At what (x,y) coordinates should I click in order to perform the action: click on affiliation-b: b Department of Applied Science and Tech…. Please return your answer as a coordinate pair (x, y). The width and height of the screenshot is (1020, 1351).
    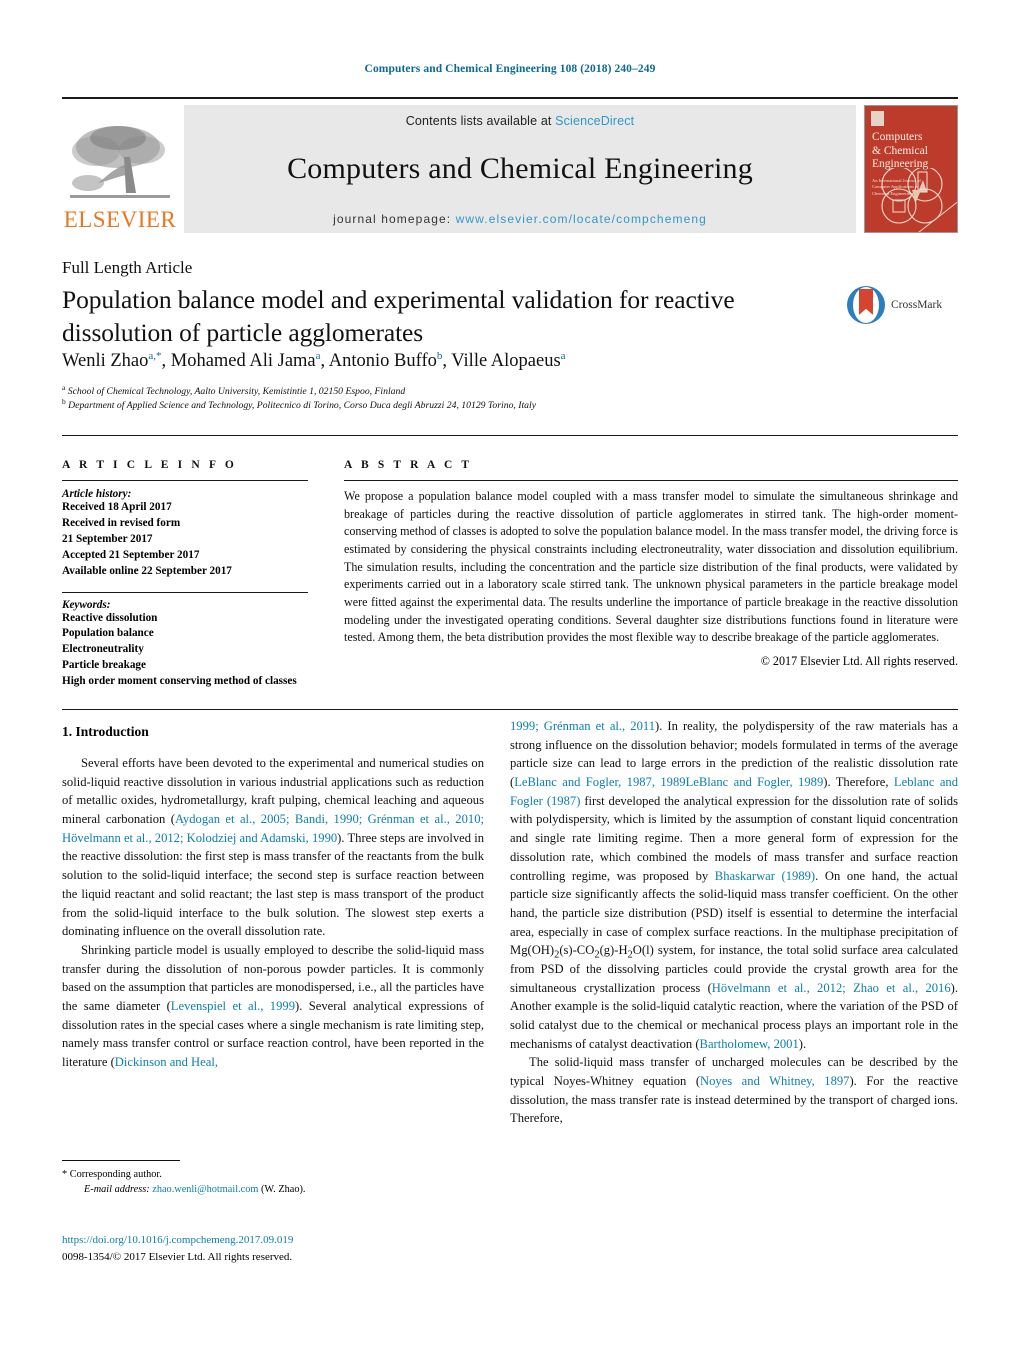
    Looking at the image, I should click on (462, 404).